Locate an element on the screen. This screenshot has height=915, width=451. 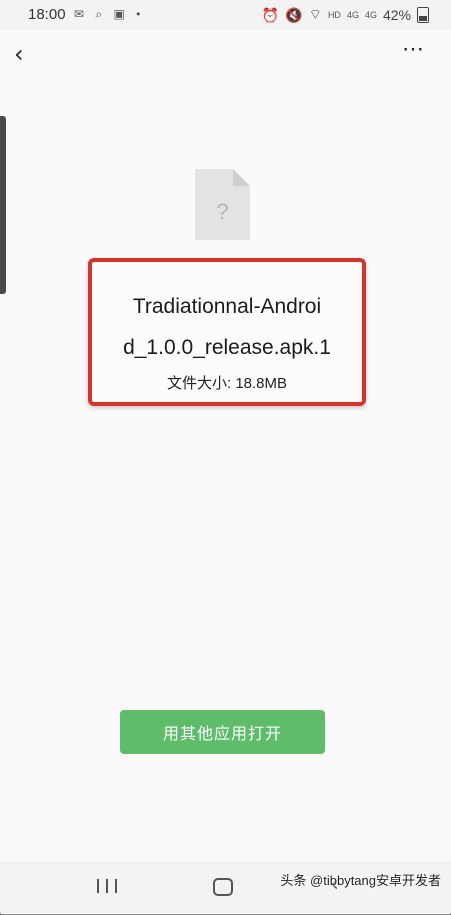
file-name-line-2: d_1.0.0_release.apk.1 is located at coordinates (227, 347).